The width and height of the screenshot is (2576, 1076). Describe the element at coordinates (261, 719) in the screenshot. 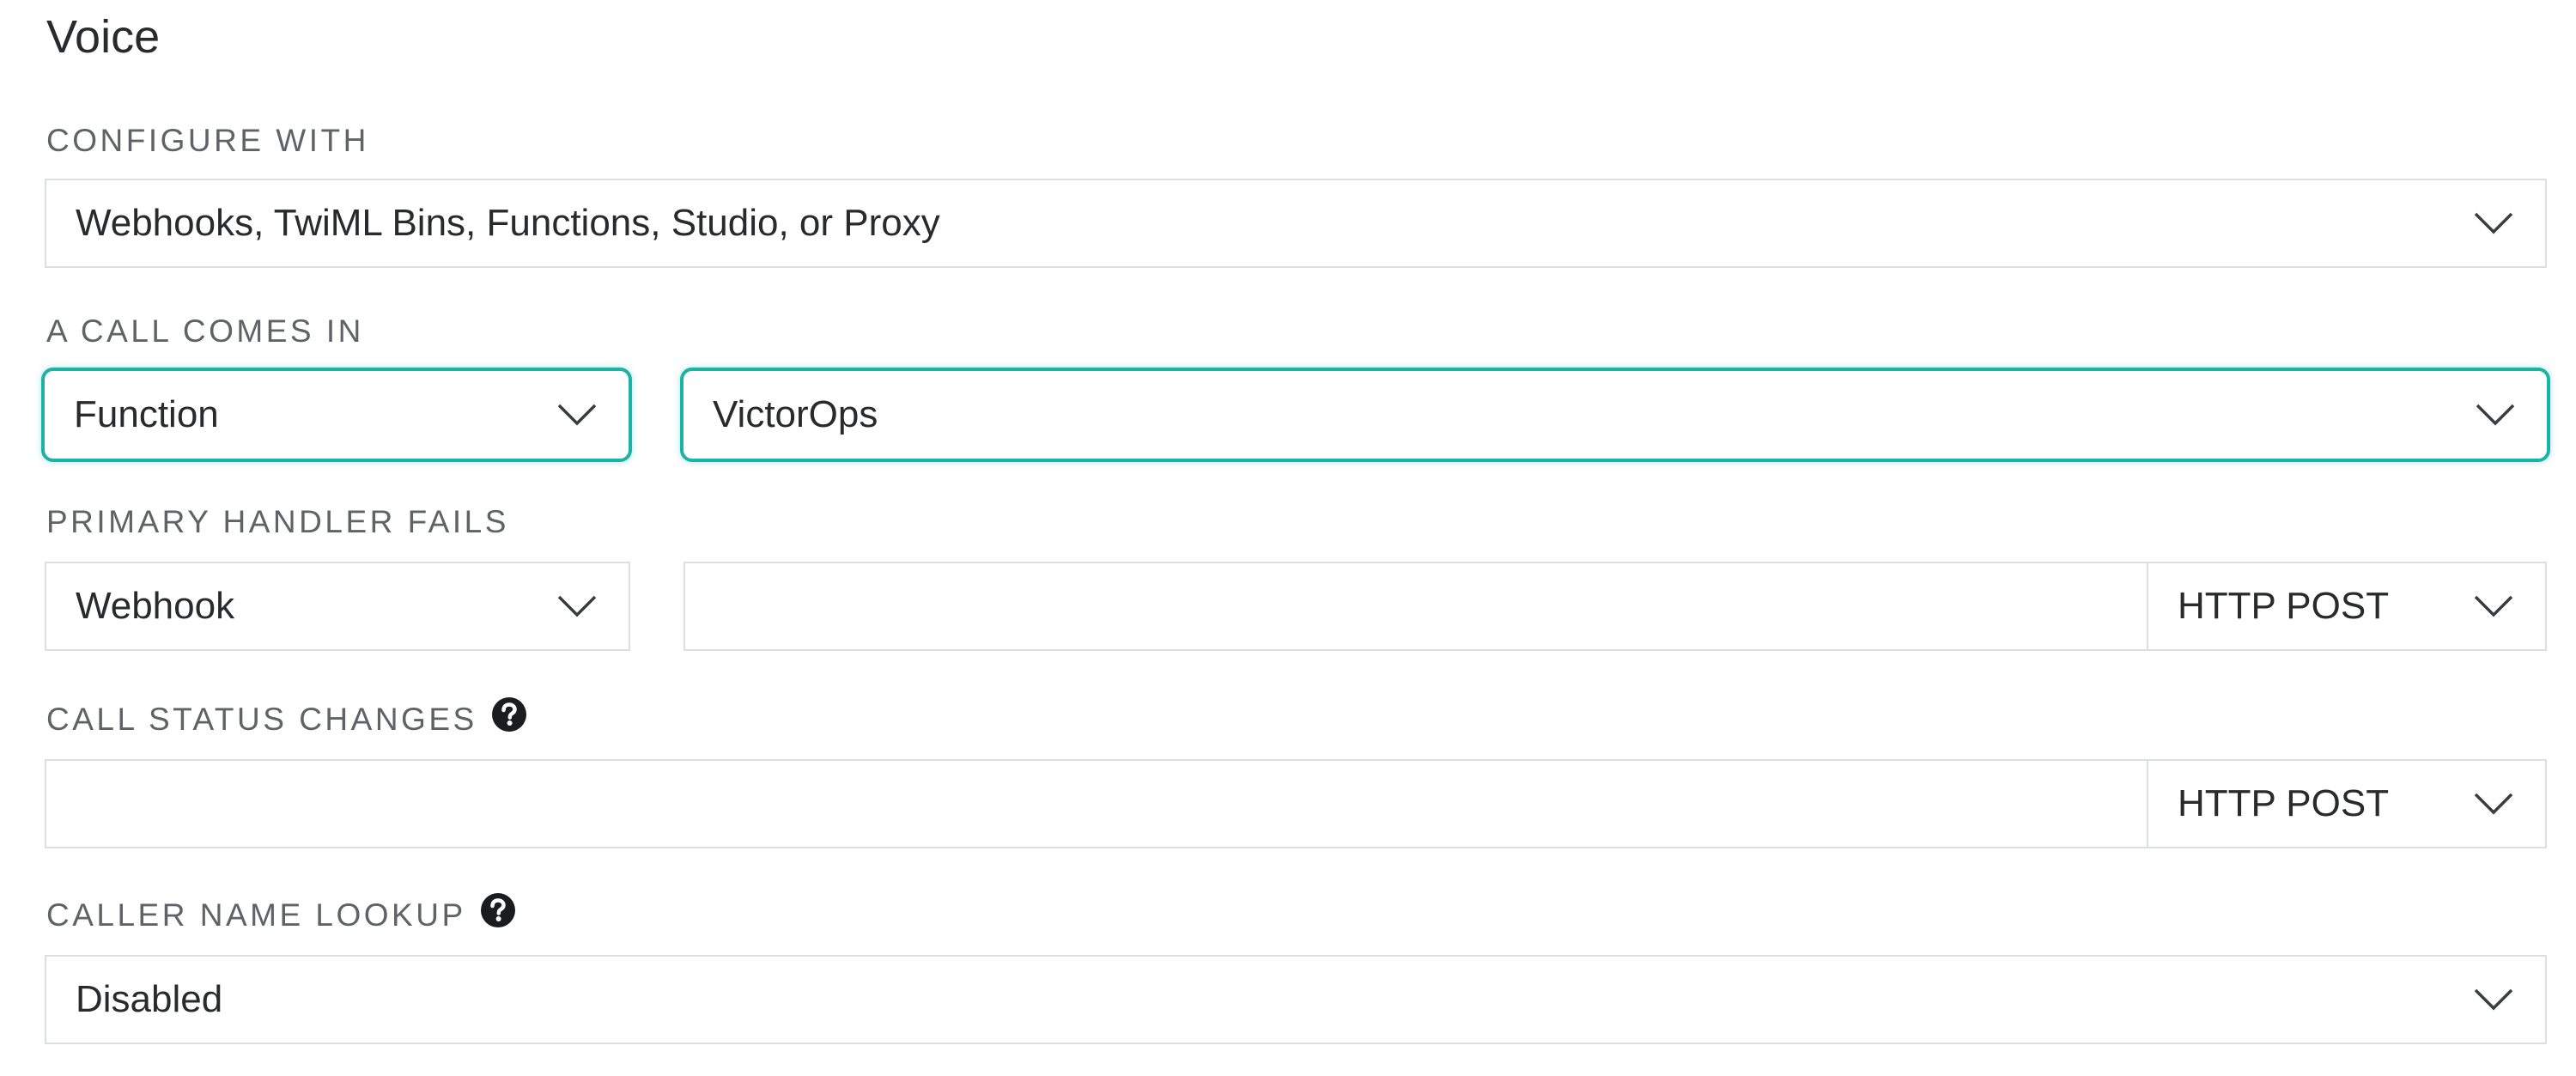

I see `call-status-changes-label: CALL STATUS CHANGES` at that location.